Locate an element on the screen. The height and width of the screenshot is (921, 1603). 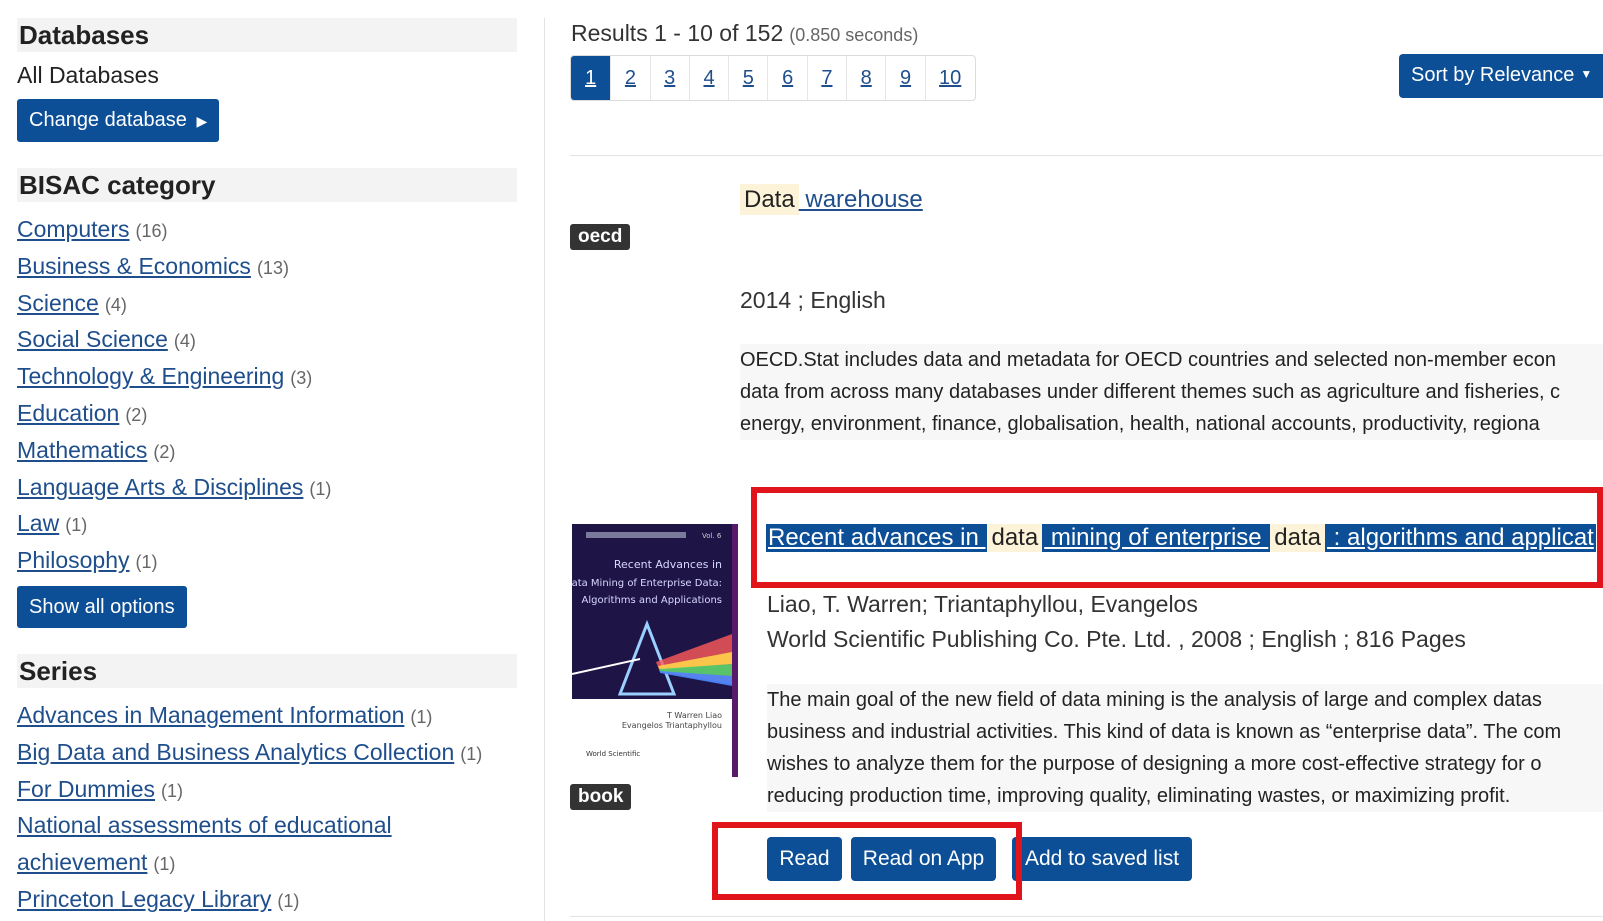
bisac-item-count: (4) is located at coordinates (115, 304).